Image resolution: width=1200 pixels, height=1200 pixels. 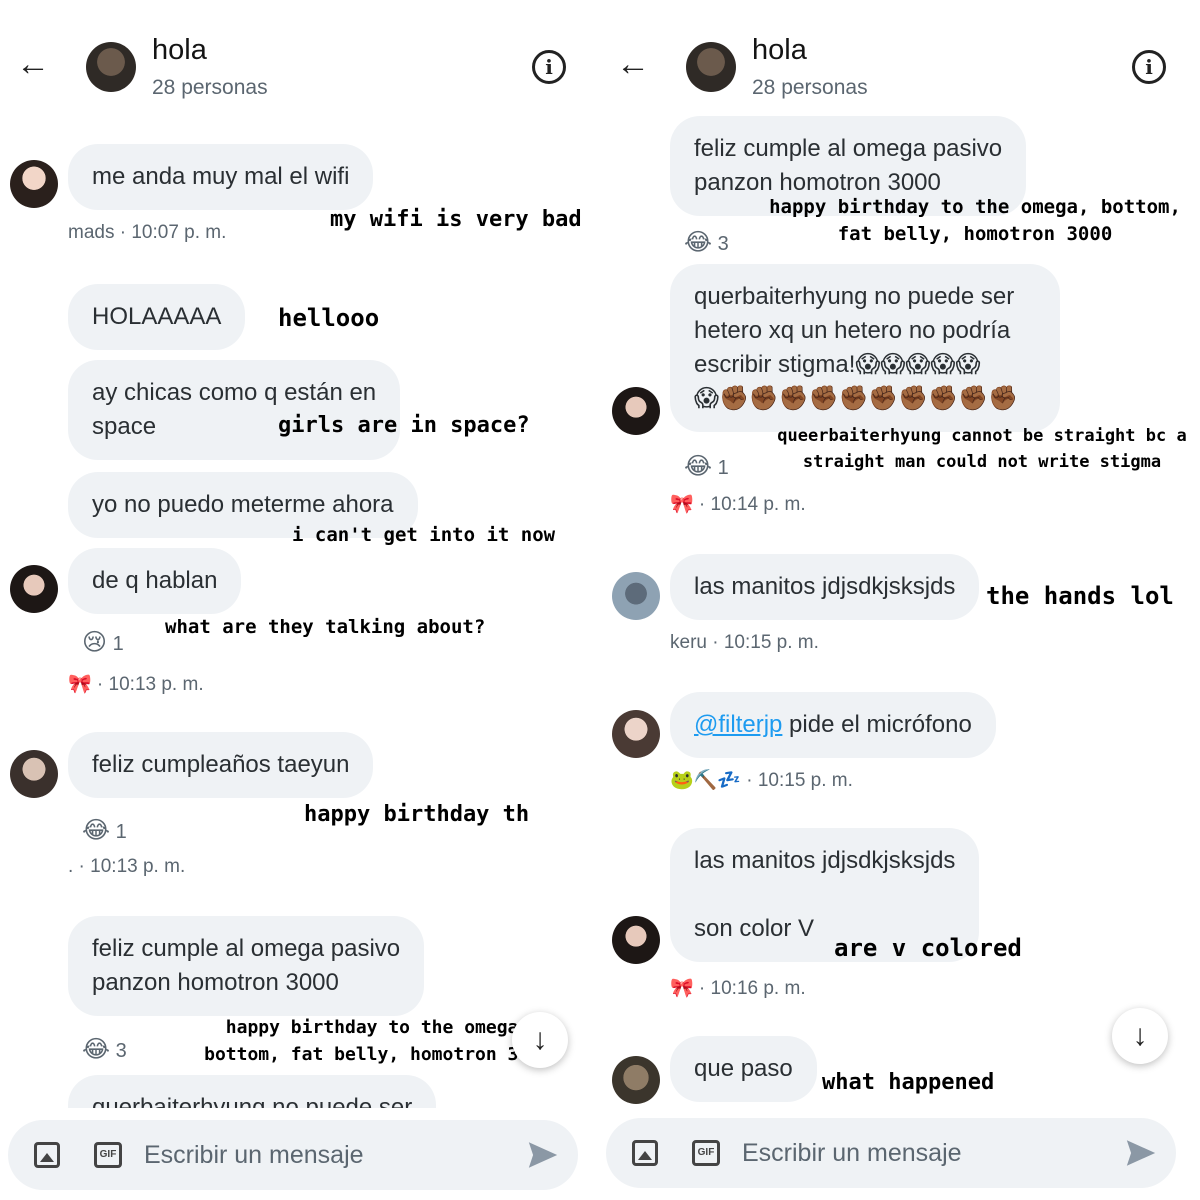 What do you see at coordinates (825, 587) in the screenshot?
I see `message-bubble: las manitos jdjsdkjsksjds` at bounding box center [825, 587].